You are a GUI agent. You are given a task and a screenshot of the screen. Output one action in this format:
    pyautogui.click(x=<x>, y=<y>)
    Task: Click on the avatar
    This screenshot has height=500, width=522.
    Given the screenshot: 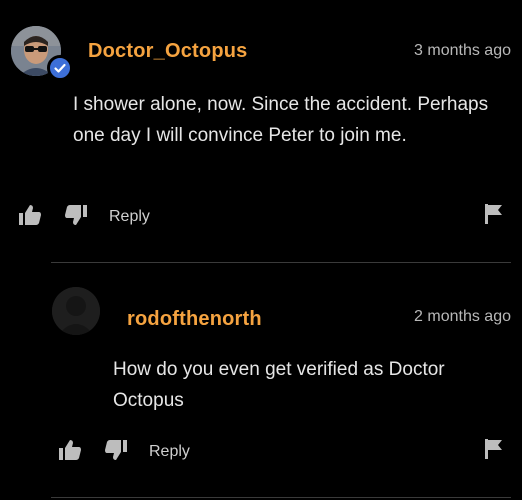 What is the action you would take?
    pyautogui.click(x=76, y=311)
    